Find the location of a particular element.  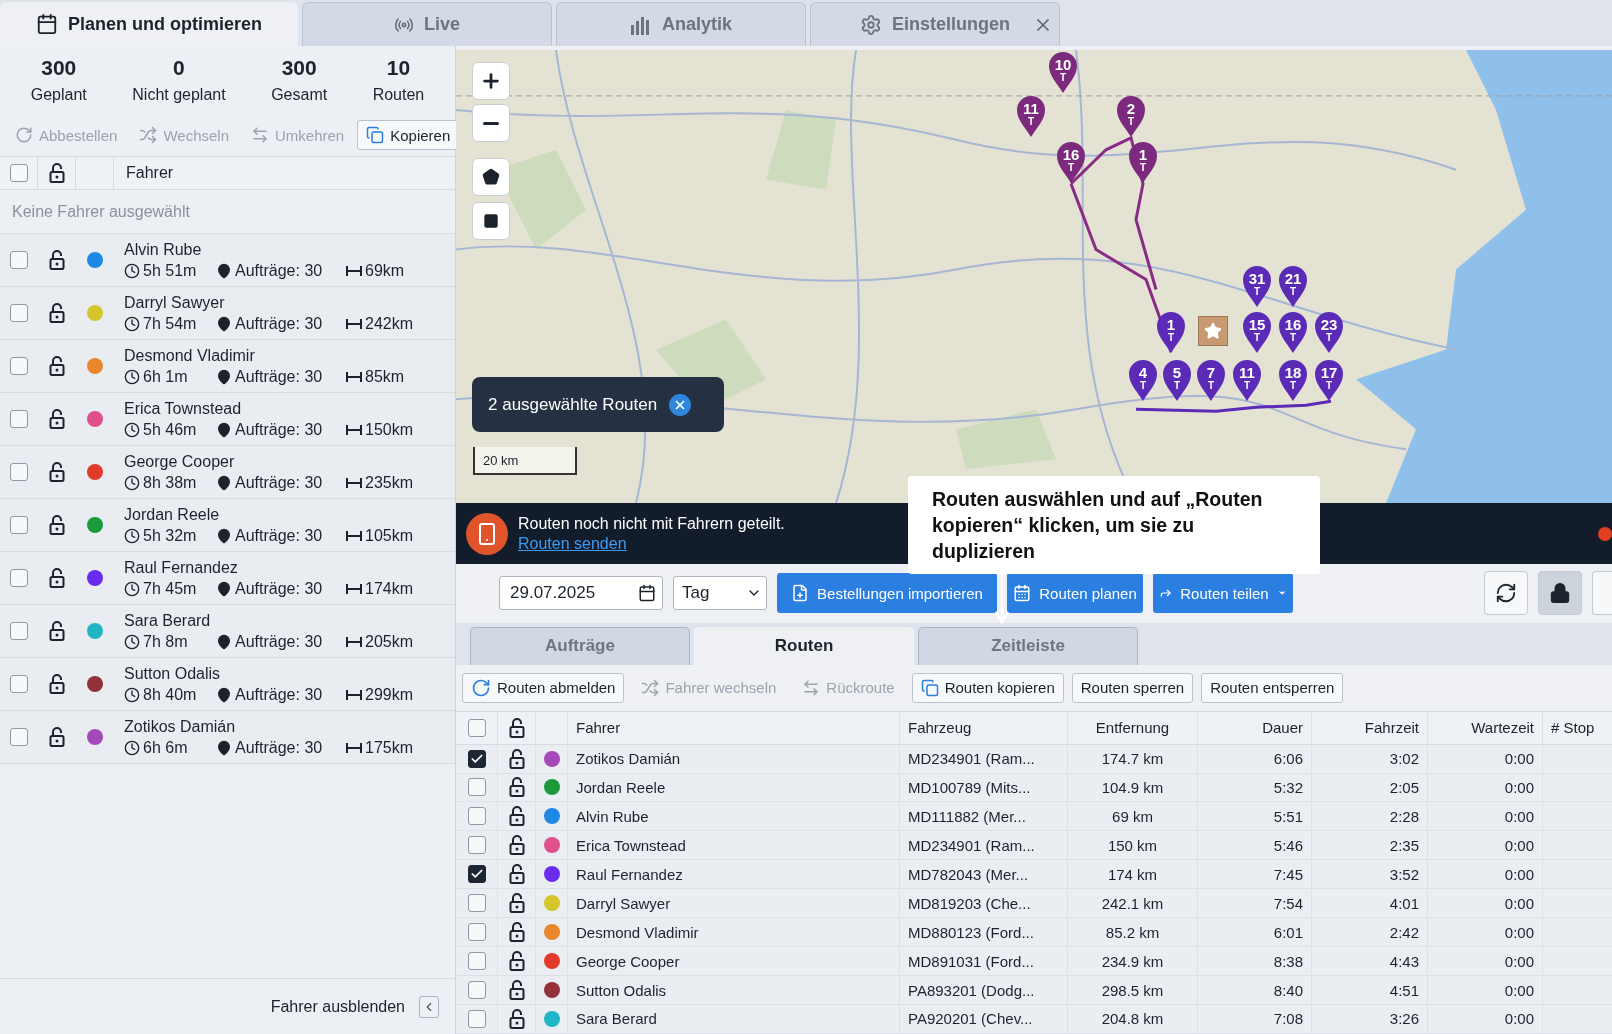

action-button: Routen abmelden is located at coordinates (543, 687).